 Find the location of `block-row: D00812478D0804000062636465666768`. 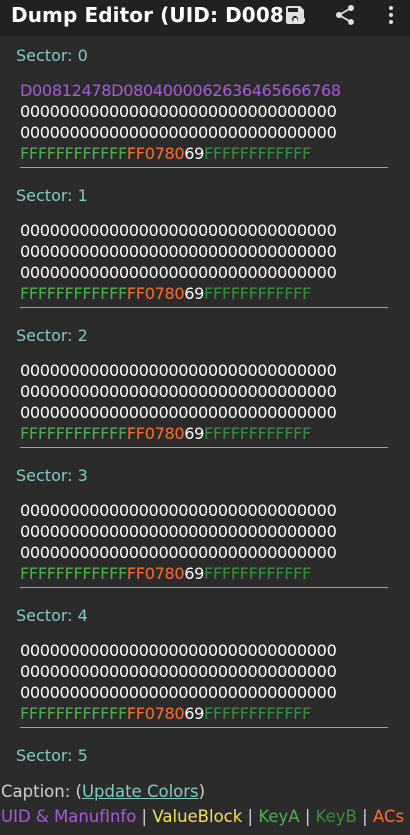

block-row: D00812478D0804000062636465666768 is located at coordinates (180, 90).